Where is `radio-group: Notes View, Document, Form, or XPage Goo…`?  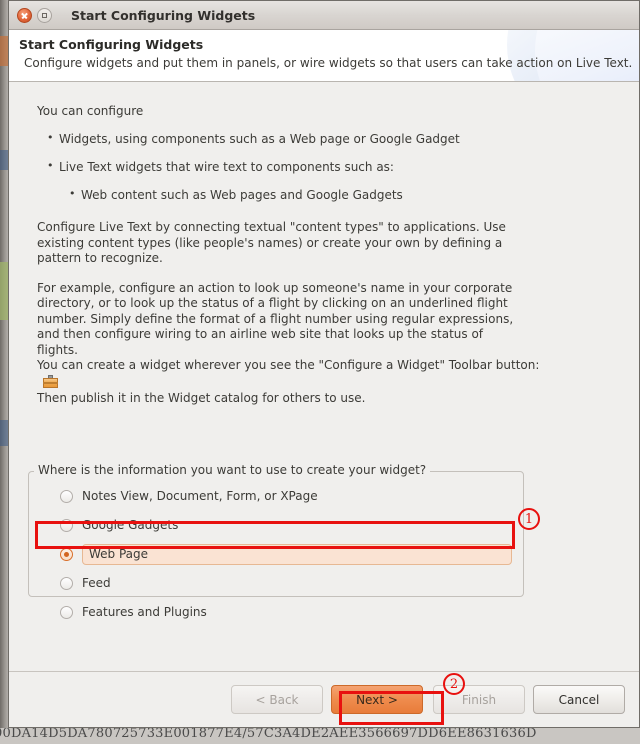 radio-group: Notes View, Document, Form, or XPage Goo… is located at coordinates (277, 557).